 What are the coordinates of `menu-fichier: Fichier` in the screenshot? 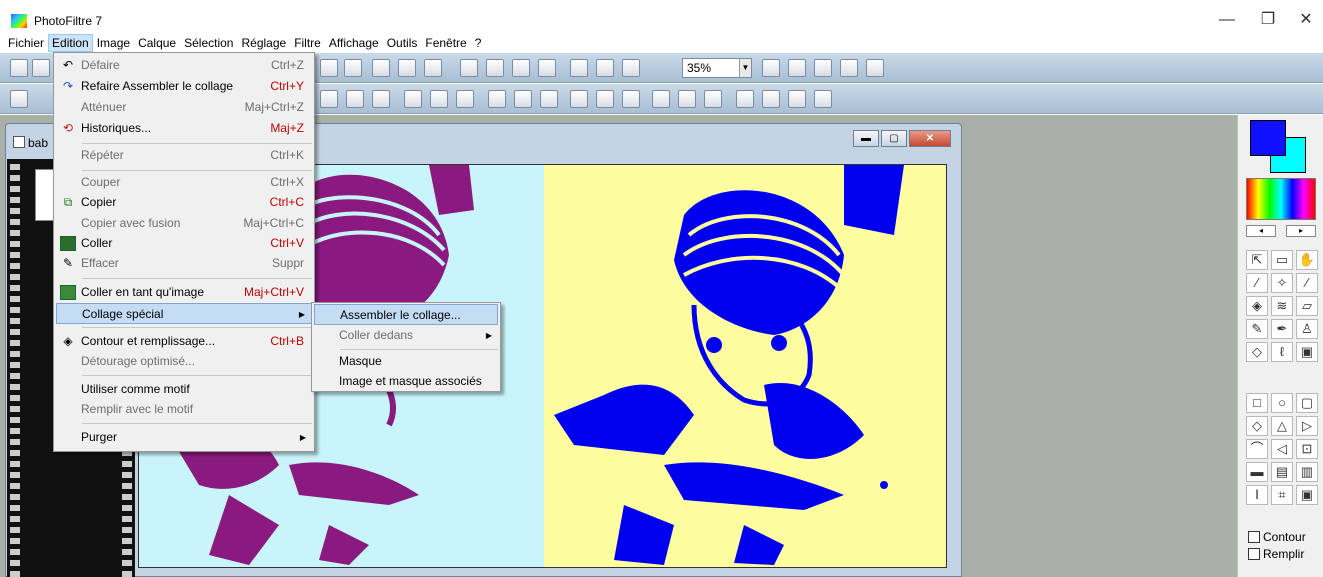 It's located at (26, 43).